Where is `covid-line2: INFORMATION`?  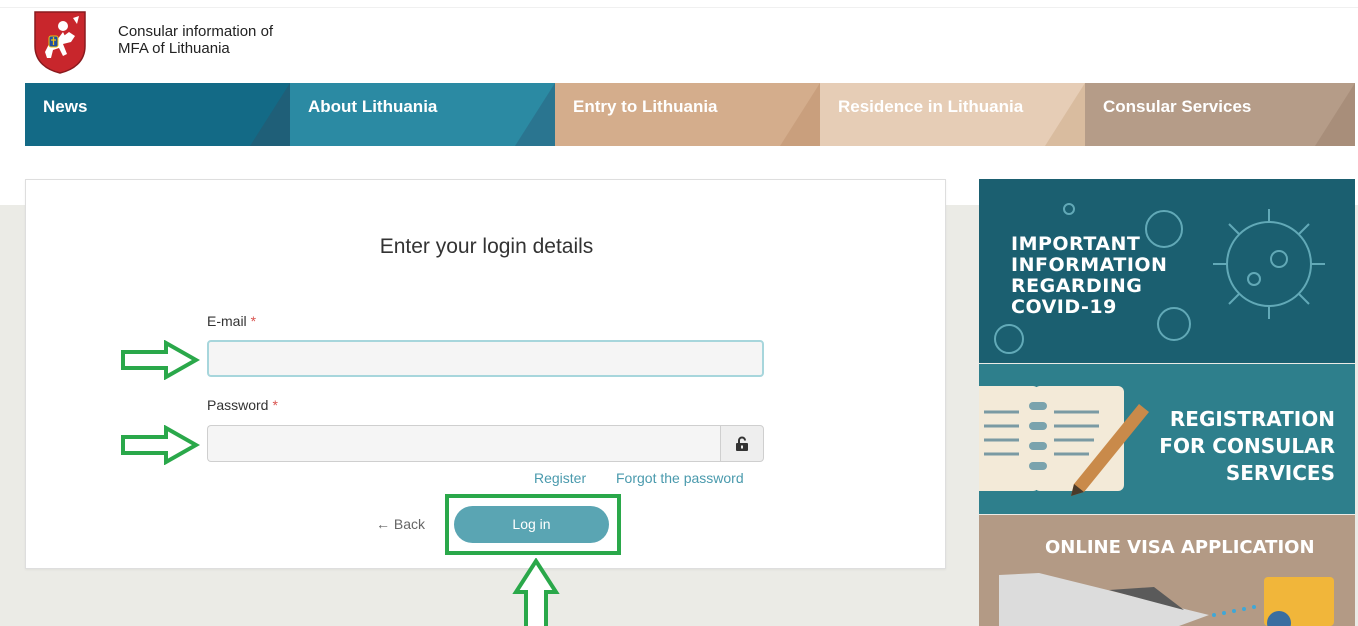 covid-line2: INFORMATION is located at coordinates (1089, 265).